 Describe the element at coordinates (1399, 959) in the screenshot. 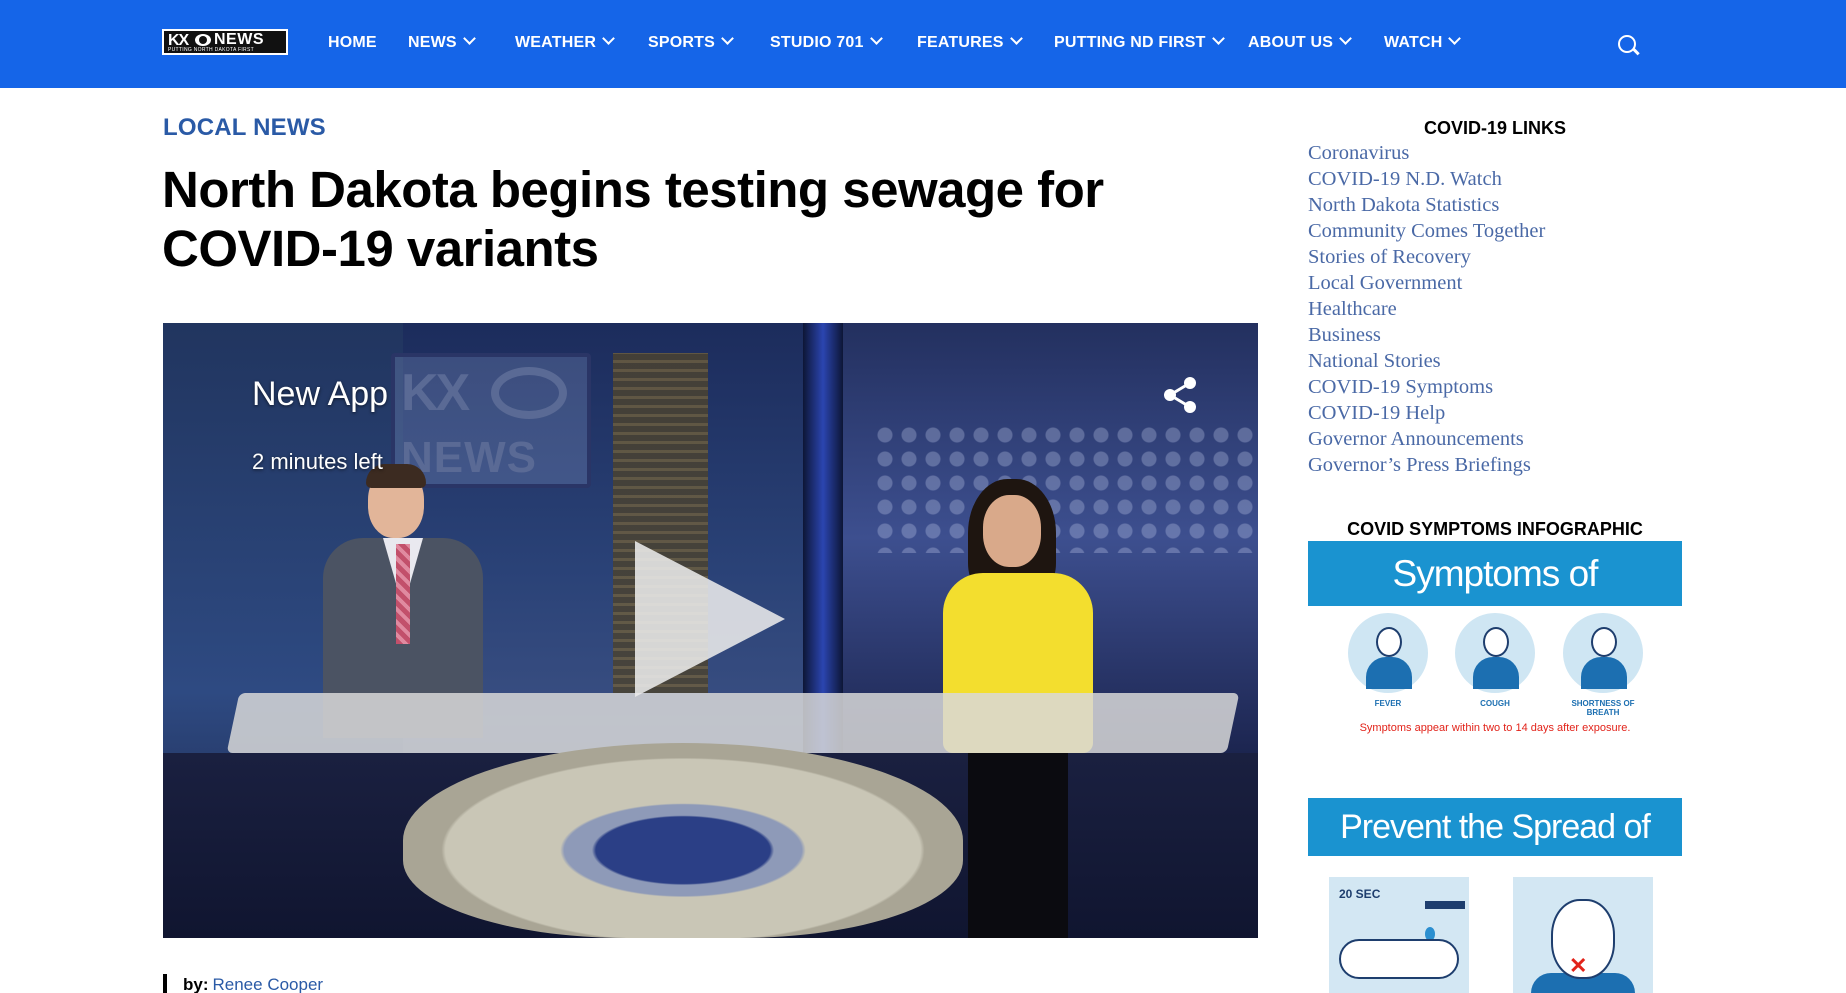

I see `hands-icon` at that location.